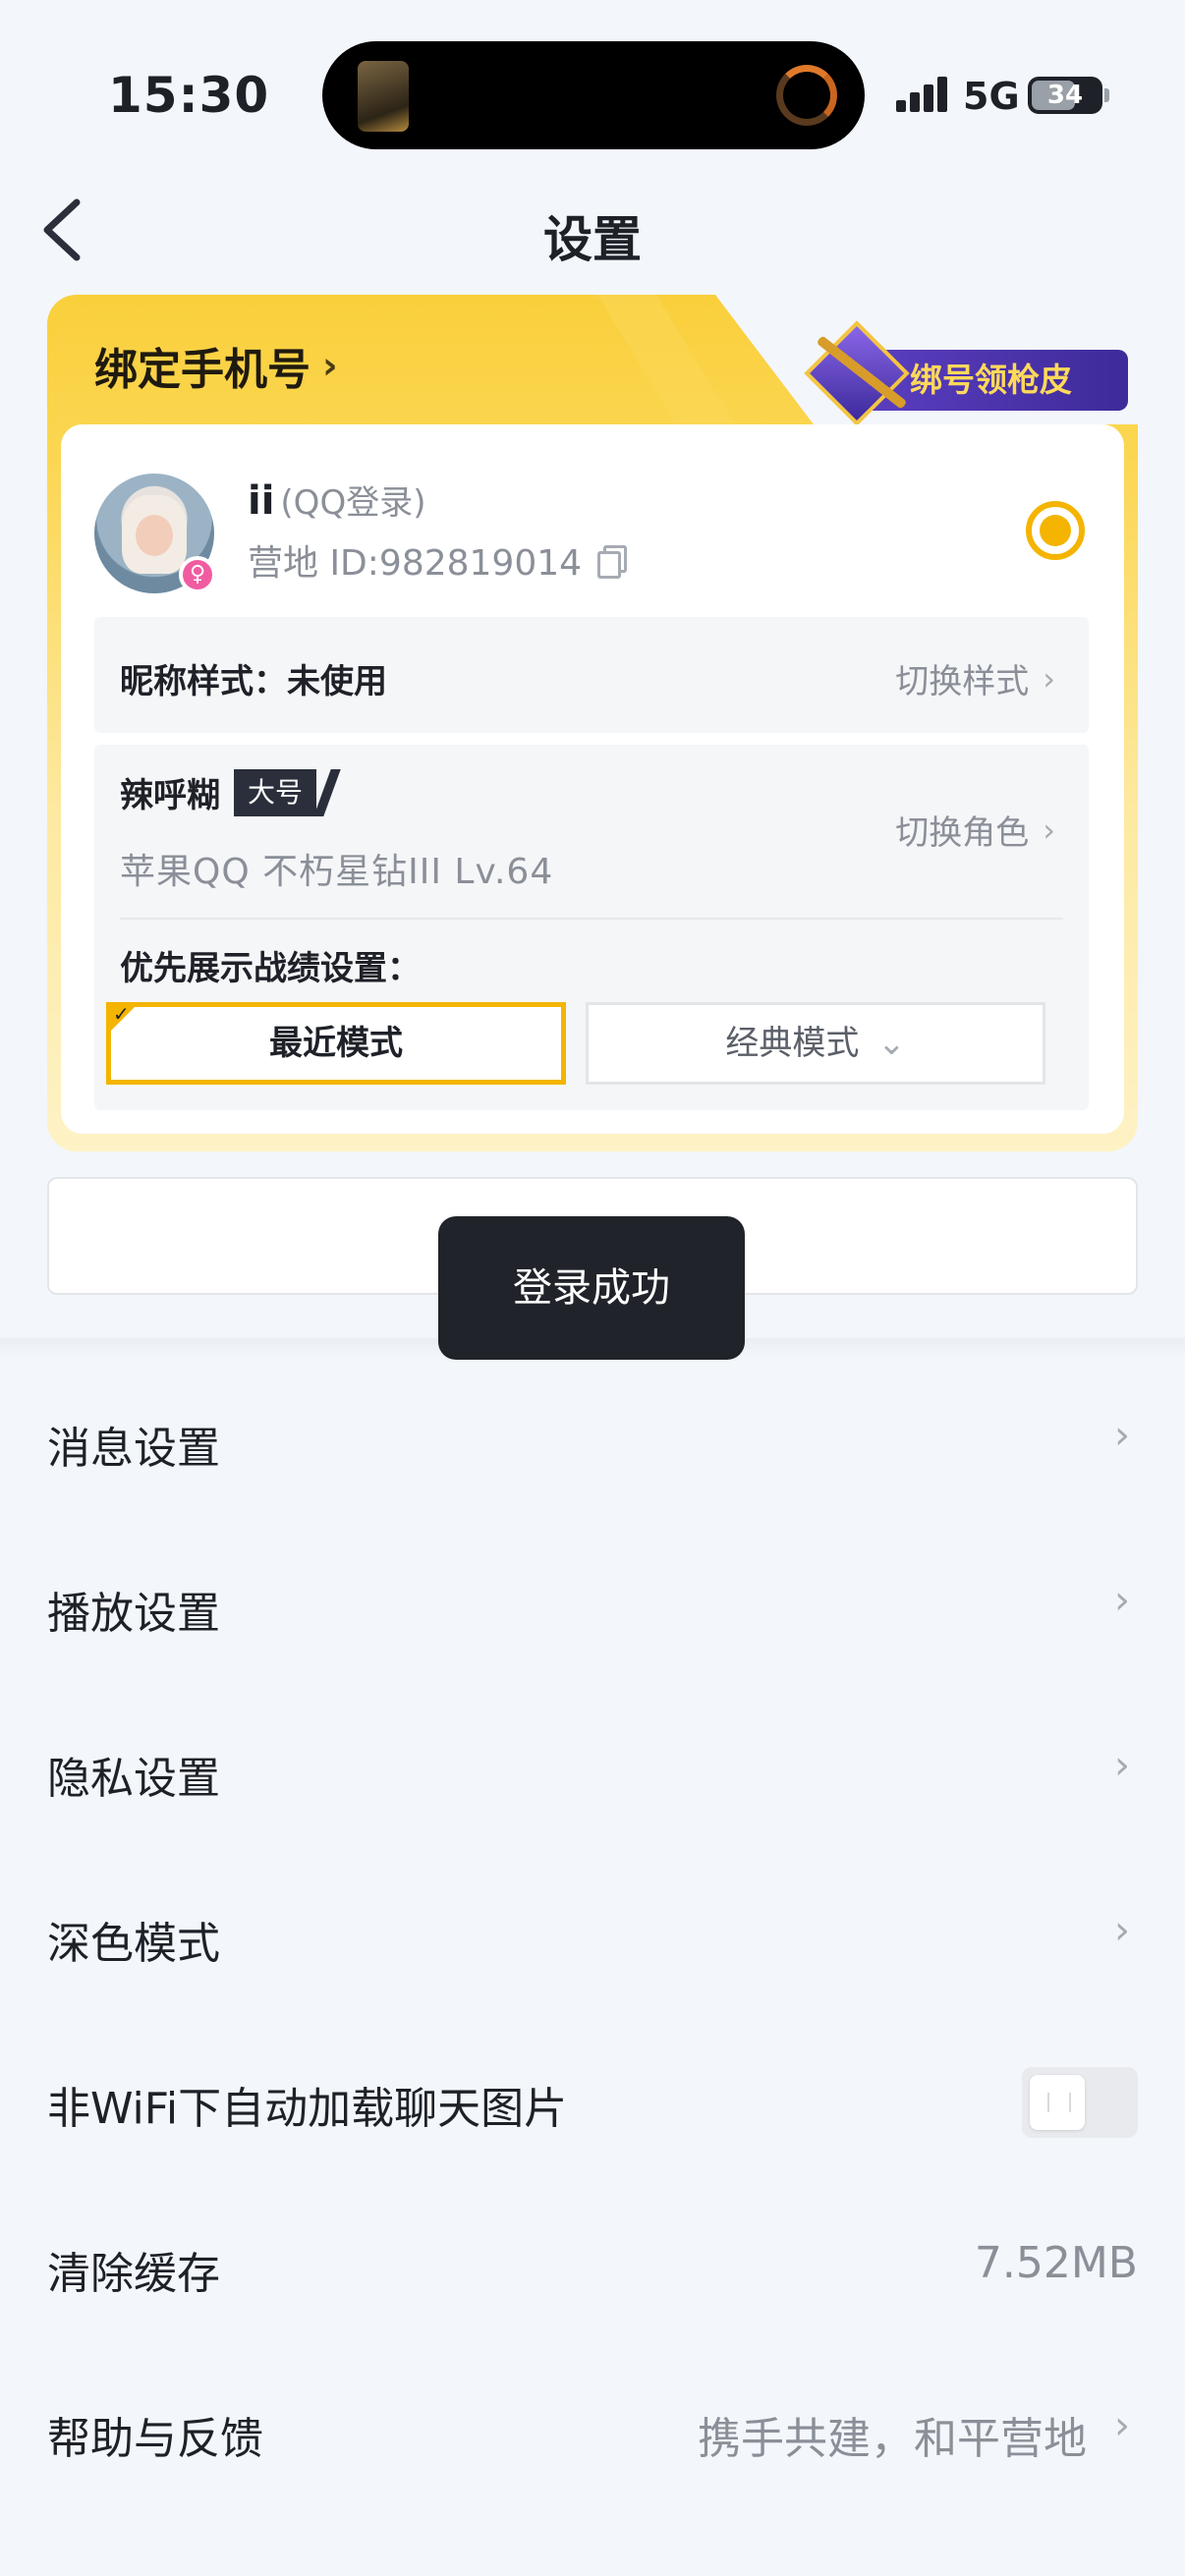  I want to click on settings-label: 深色模式, so click(134, 1944).